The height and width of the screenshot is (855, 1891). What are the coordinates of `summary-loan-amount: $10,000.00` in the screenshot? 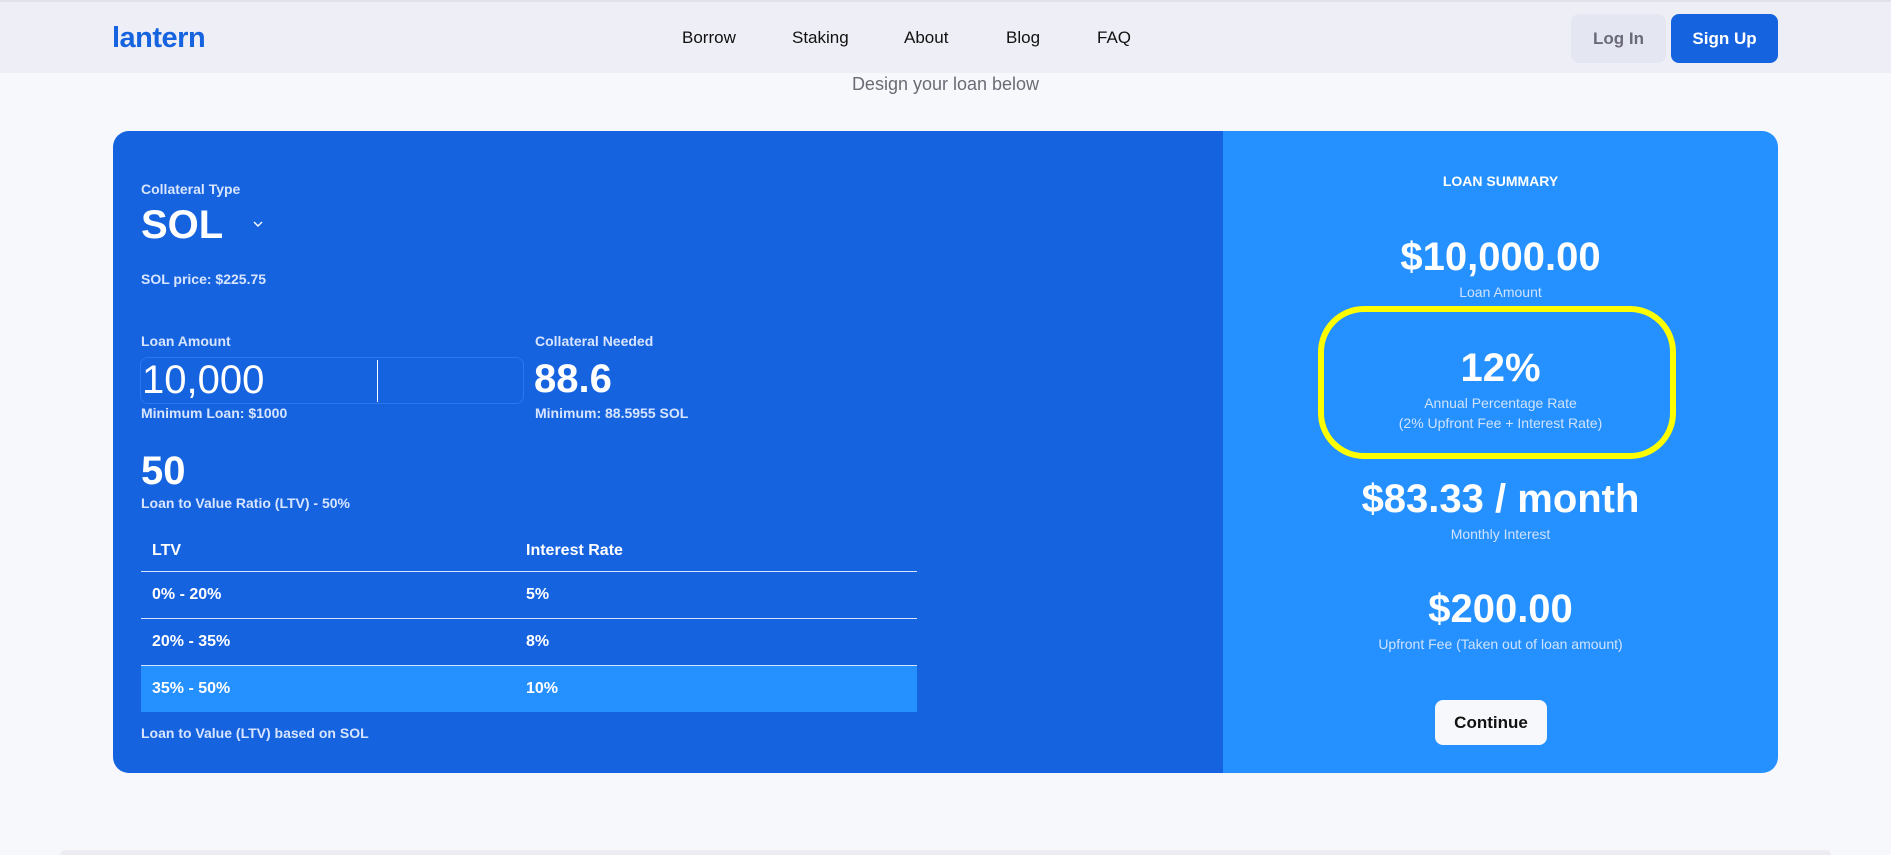 It's located at (1500, 257).